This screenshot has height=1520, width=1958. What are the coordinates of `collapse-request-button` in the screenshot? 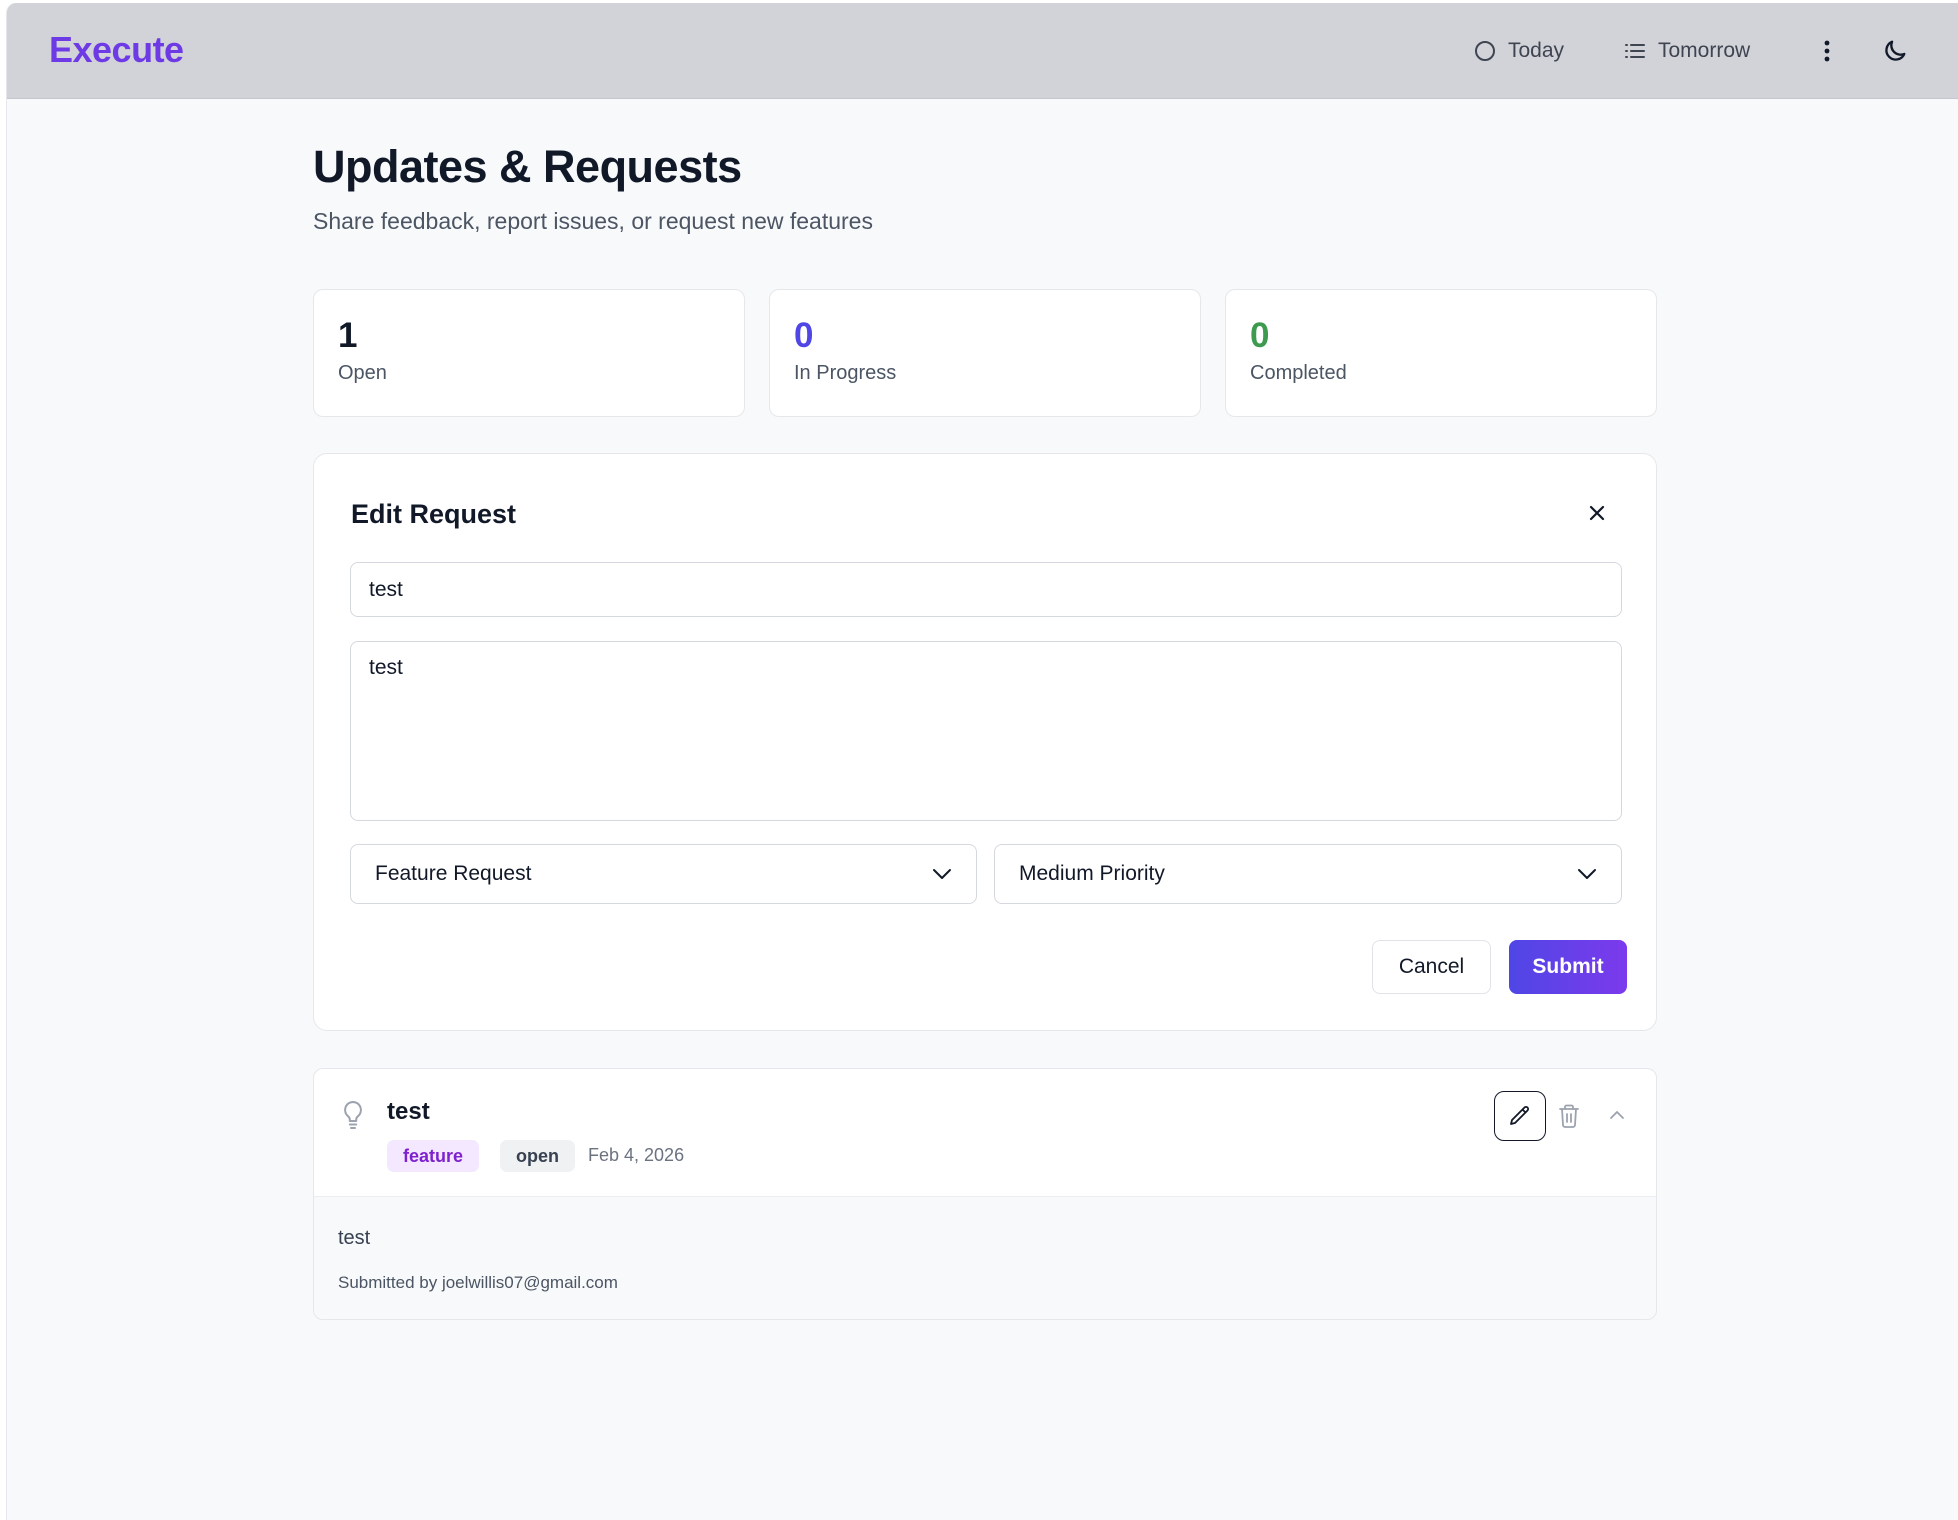 It's located at (1617, 1115).